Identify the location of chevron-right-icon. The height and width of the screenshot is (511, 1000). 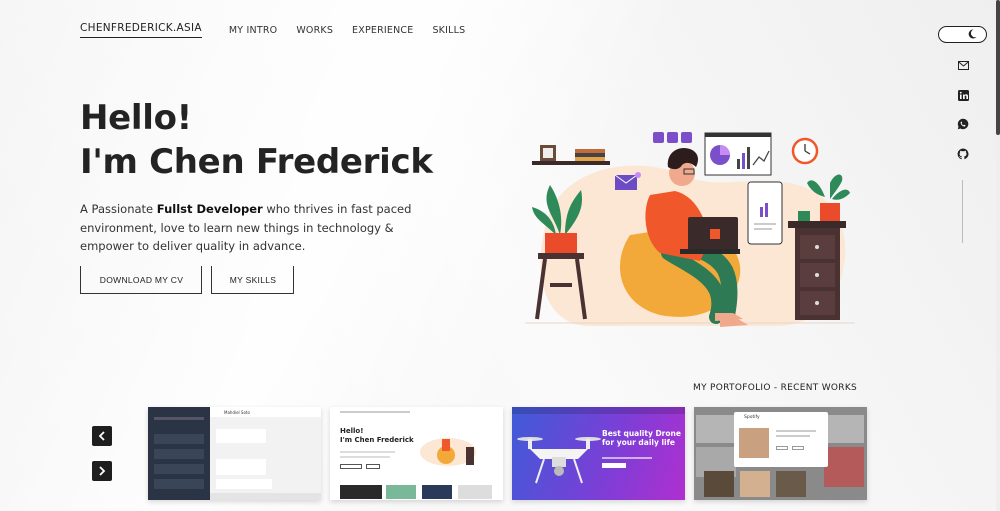
(102, 471).